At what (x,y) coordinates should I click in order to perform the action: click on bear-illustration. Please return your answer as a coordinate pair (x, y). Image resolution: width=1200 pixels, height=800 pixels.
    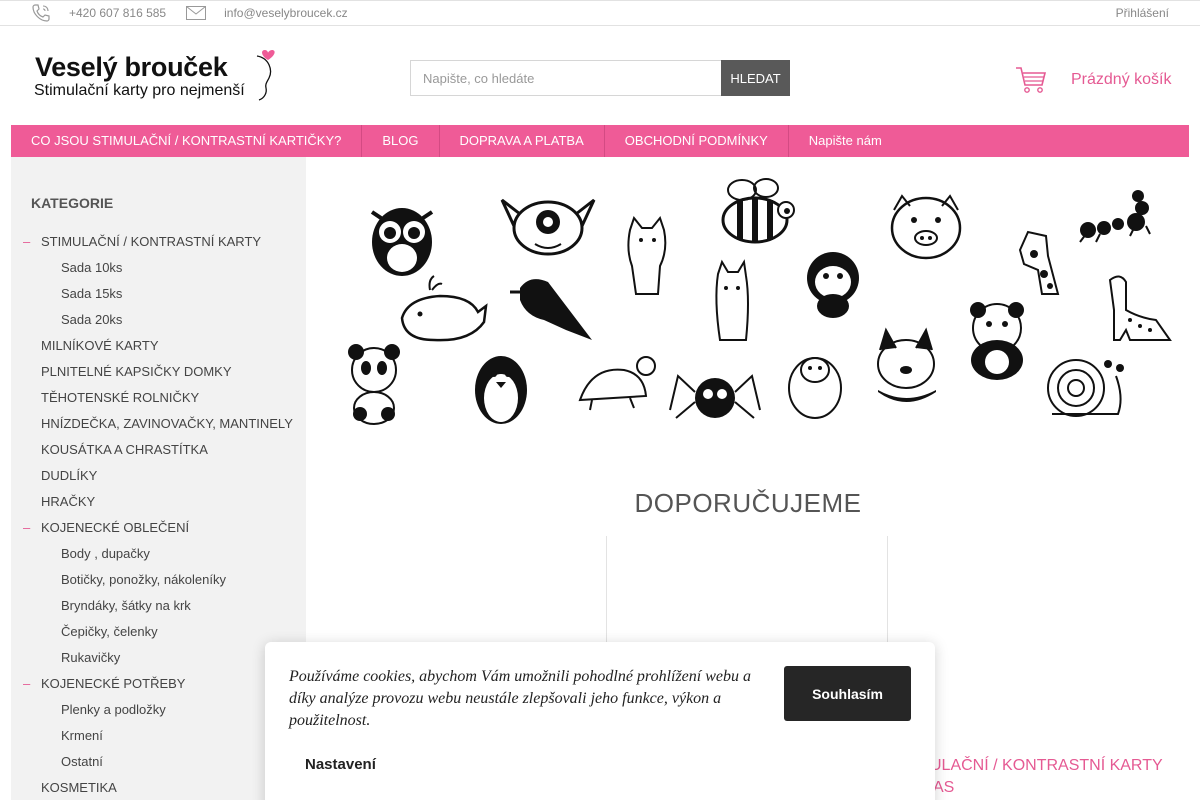
    Looking at the image, I should click on (997, 341).